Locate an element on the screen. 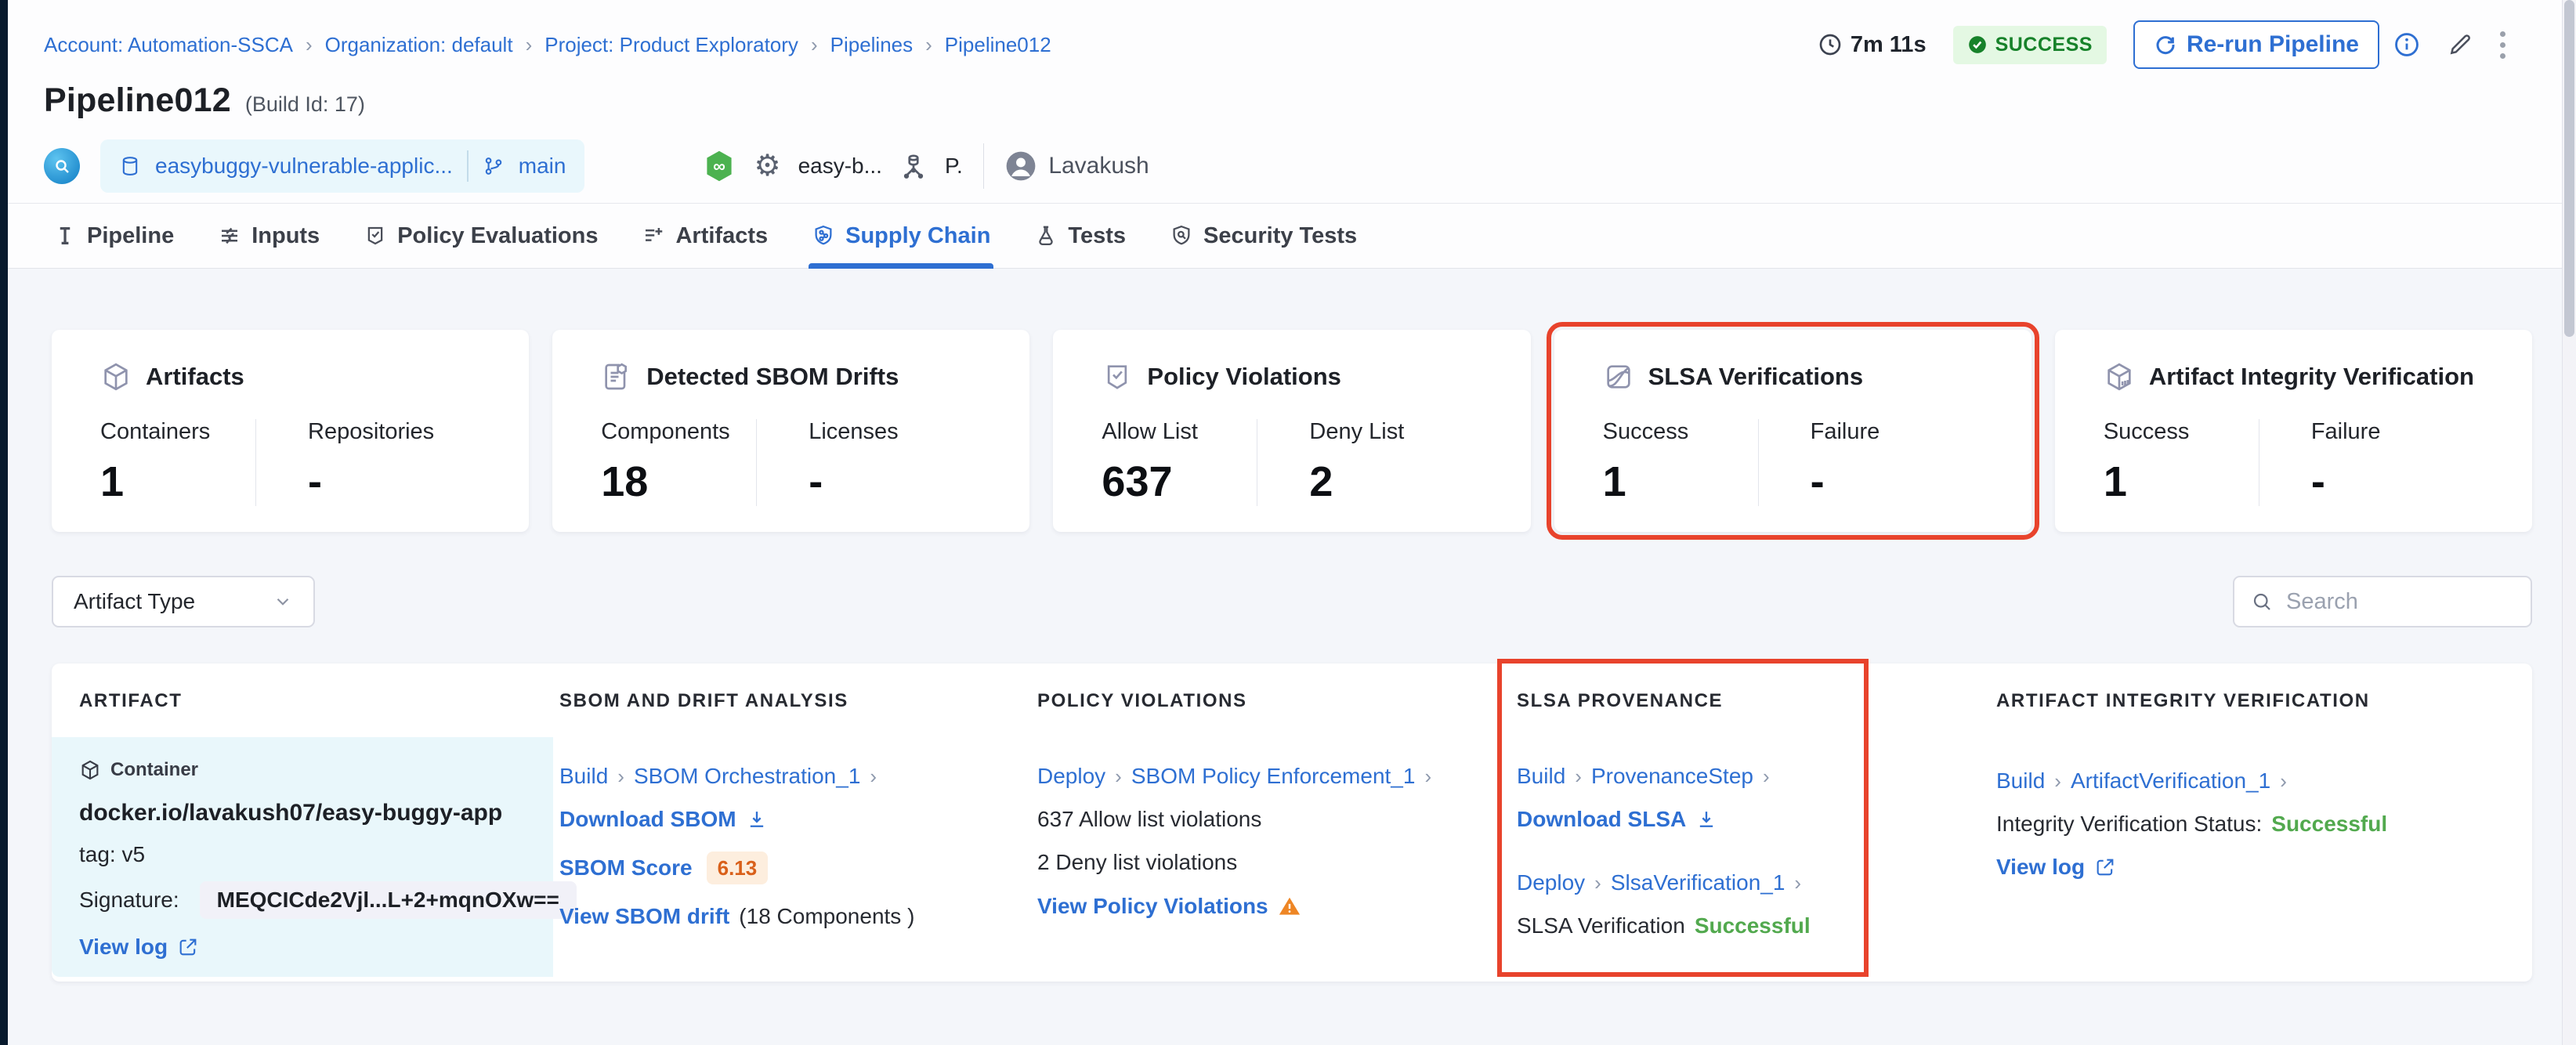  tab-inputs: Inputs is located at coordinates (269, 236).